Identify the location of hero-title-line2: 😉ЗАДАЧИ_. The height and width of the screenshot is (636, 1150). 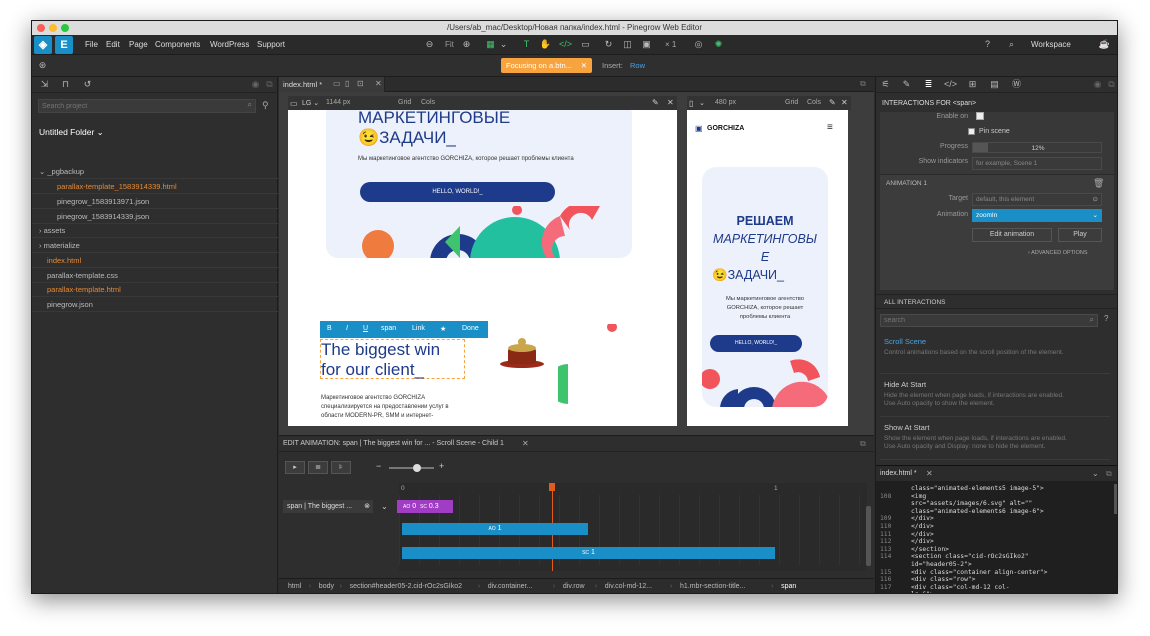
(407, 138).